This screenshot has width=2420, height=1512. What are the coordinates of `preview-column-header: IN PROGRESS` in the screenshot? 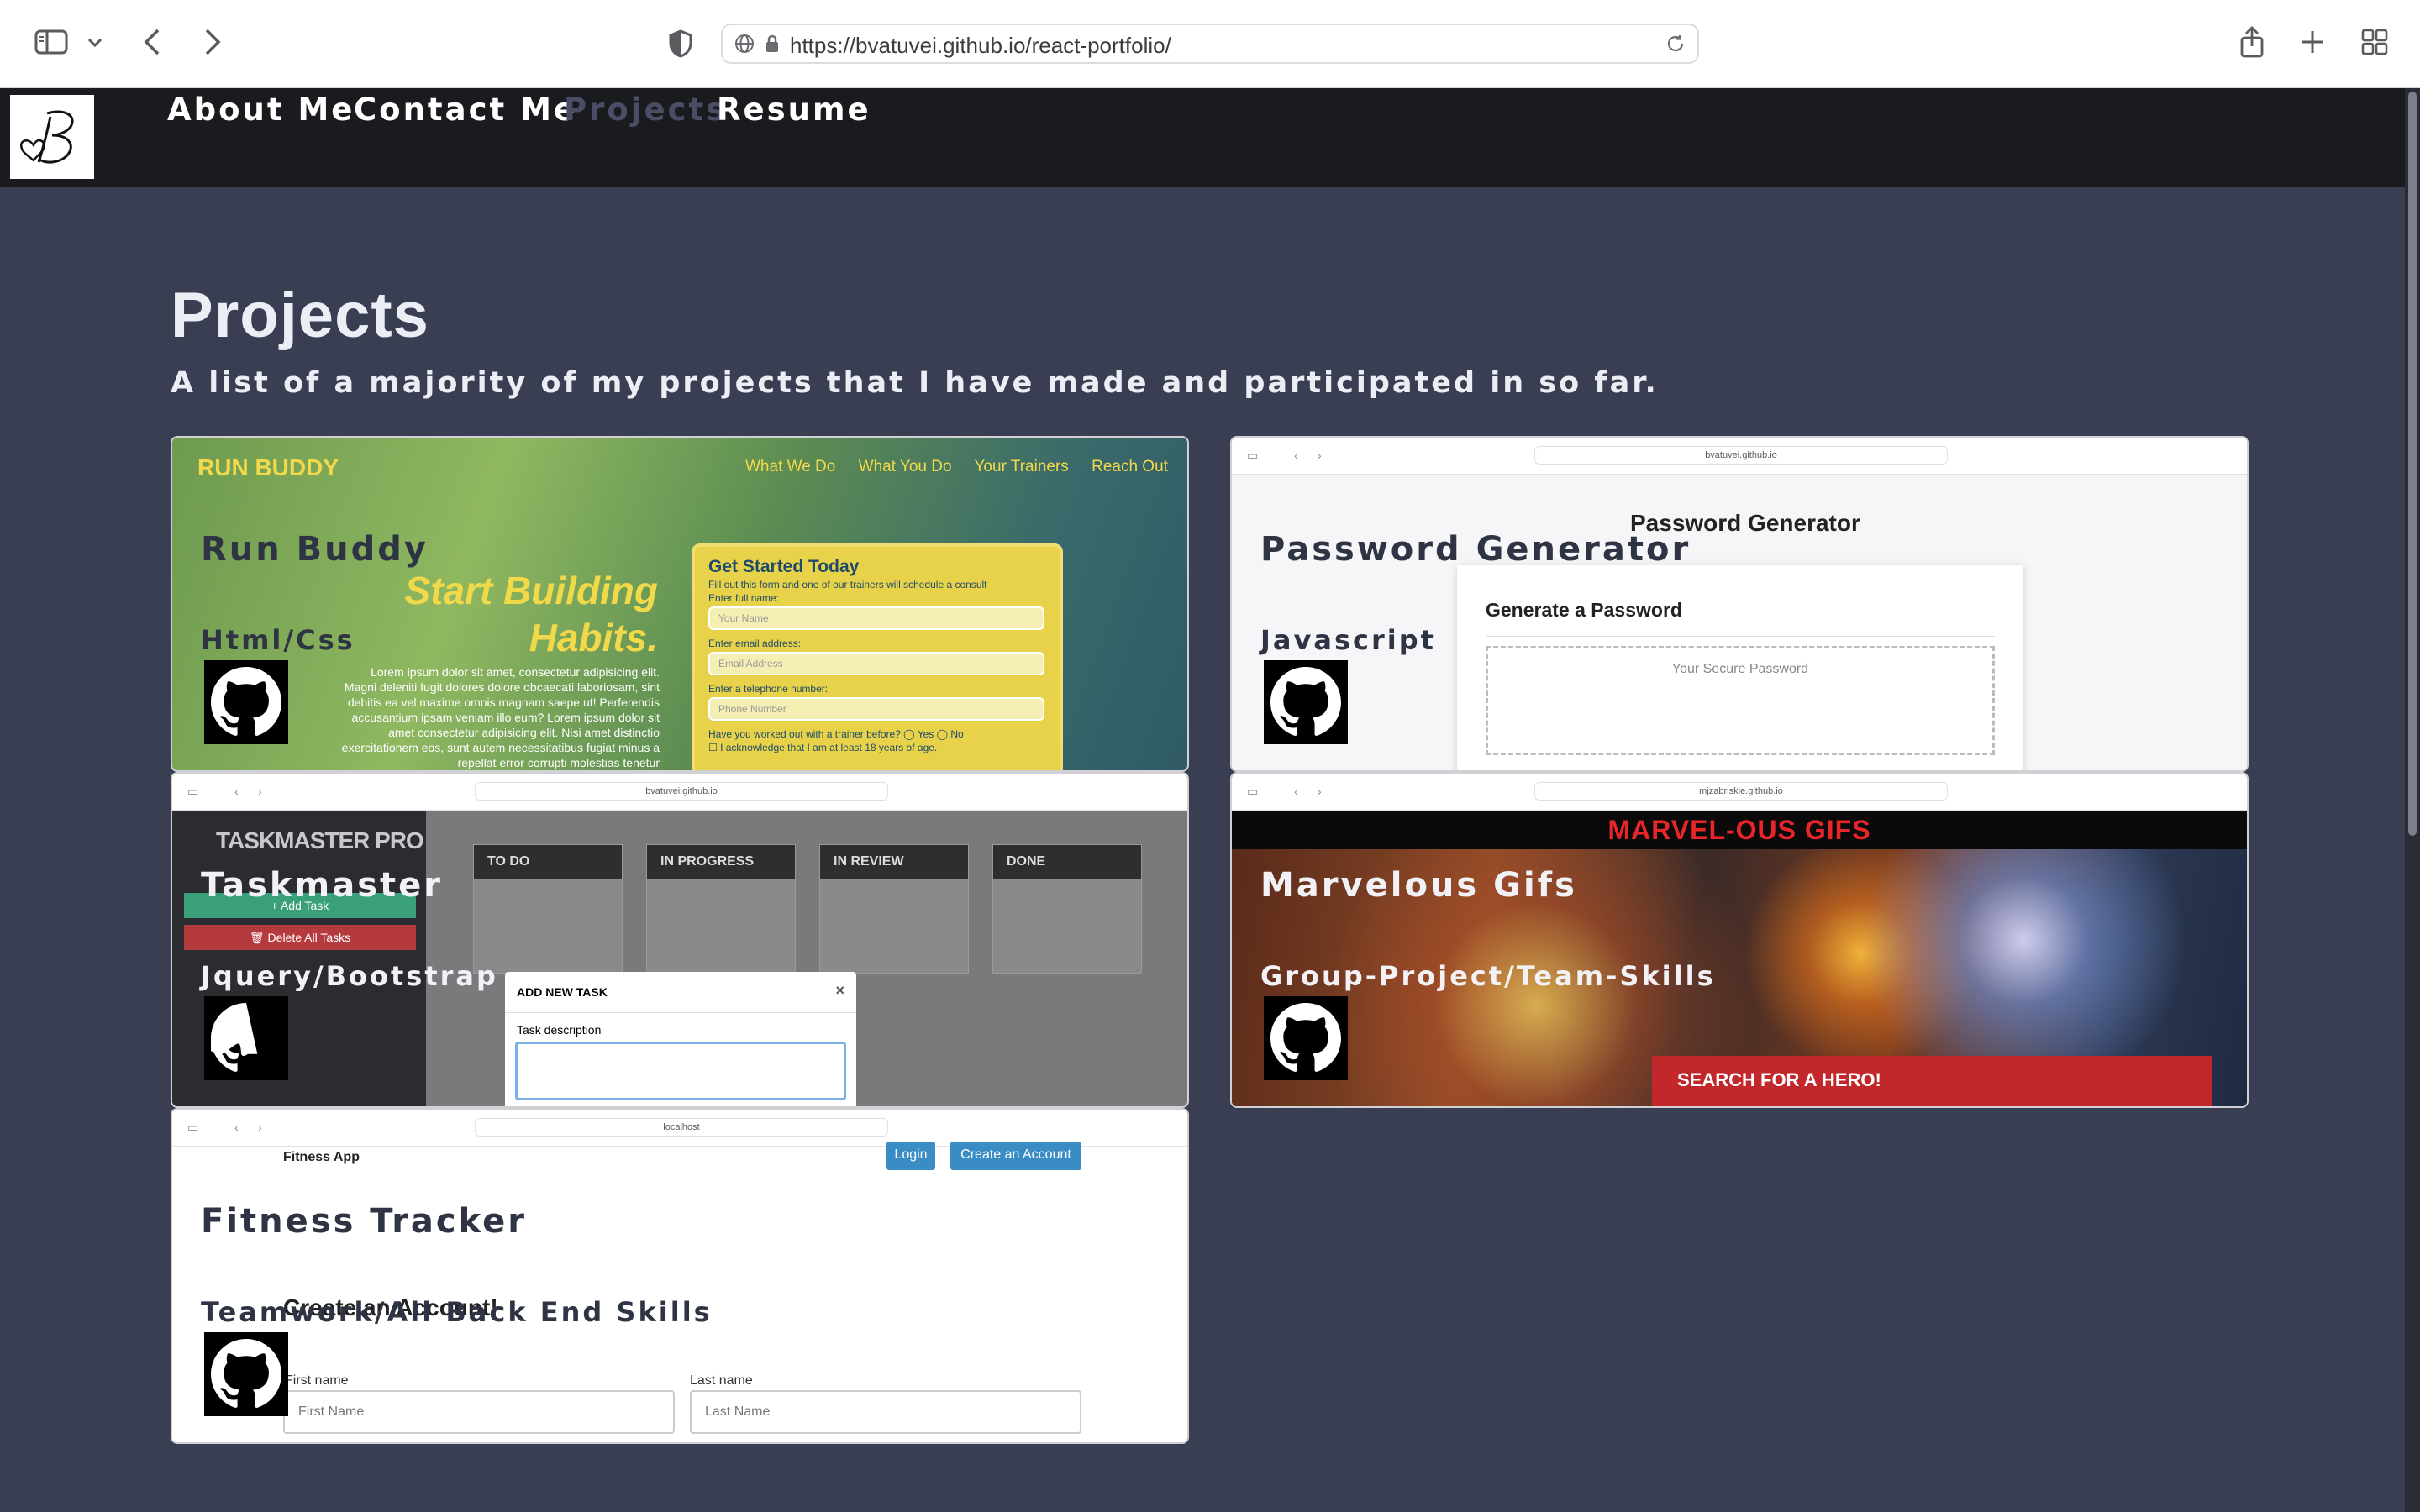 It's located at (721, 862).